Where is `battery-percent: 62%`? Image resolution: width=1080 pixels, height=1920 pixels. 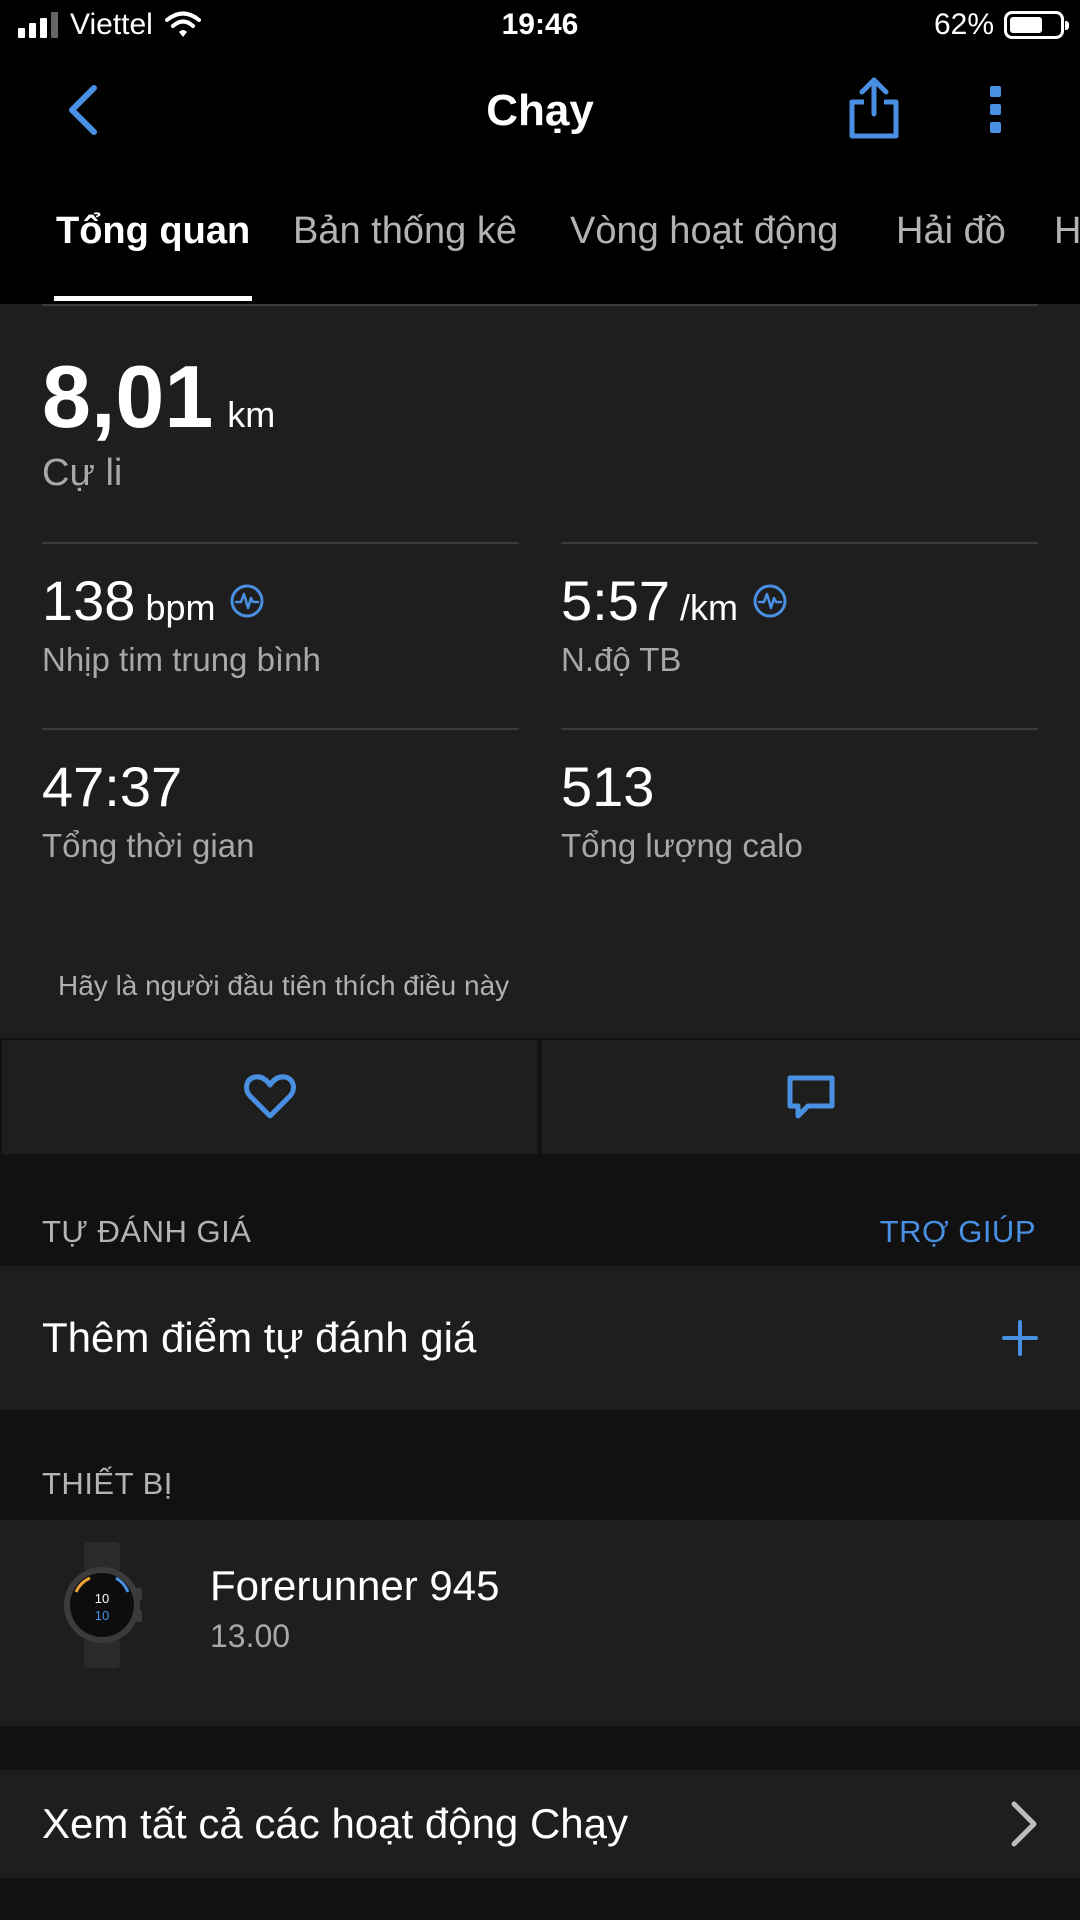
battery-percent: 62% is located at coordinates (963, 24).